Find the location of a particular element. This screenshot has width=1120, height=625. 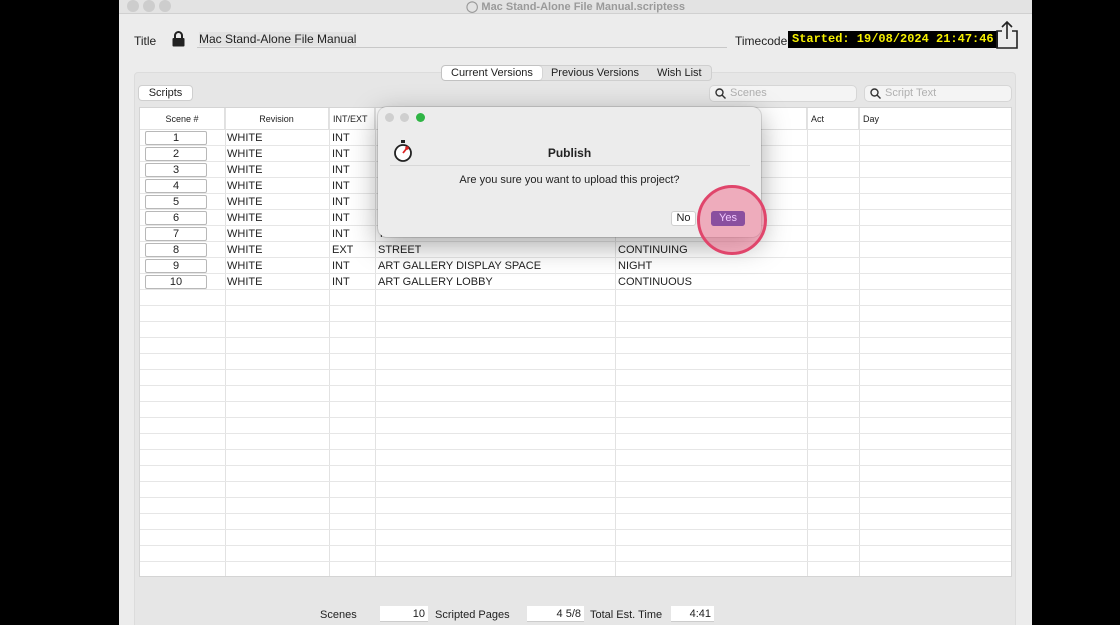

column-header-act: Act is located at coordinates (833, 119).